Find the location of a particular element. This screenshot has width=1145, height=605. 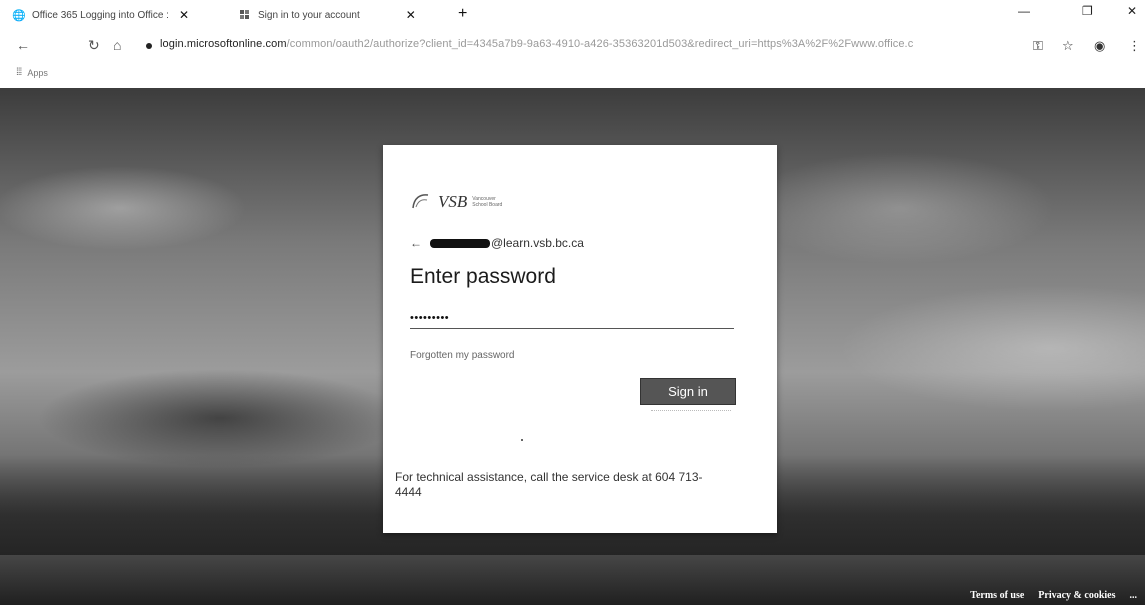

minimize-icon: — is located at coordinates (1024, 11).